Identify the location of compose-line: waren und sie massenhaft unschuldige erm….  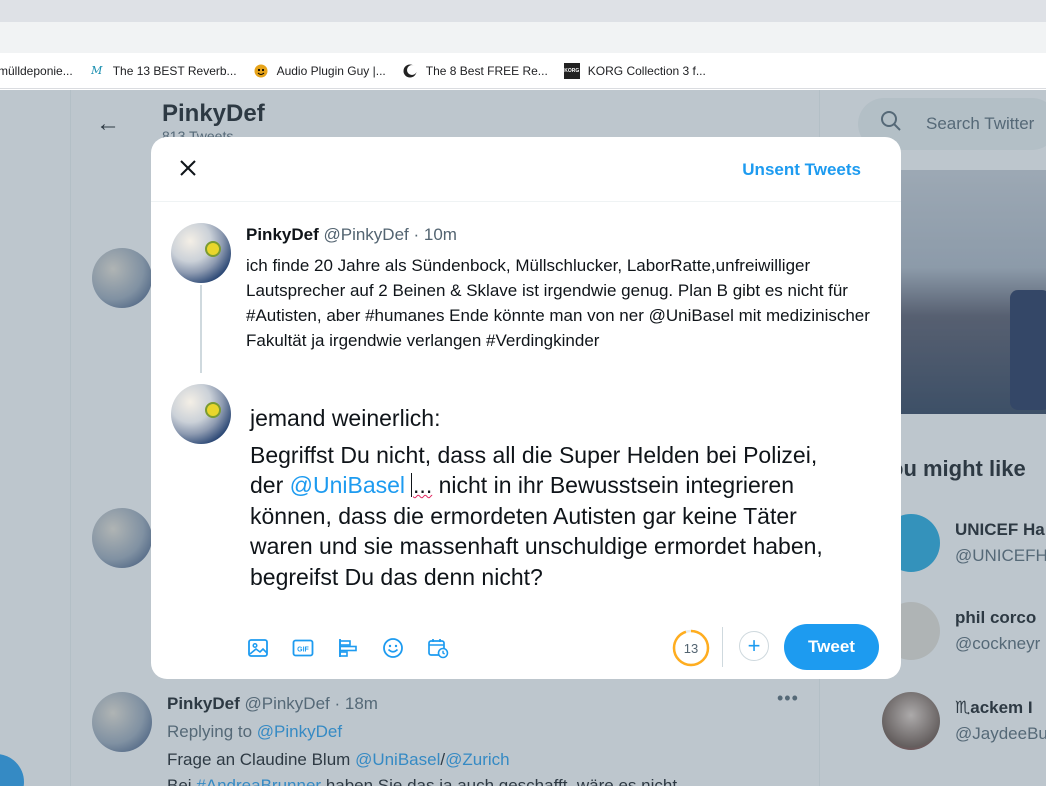
(536, 546).